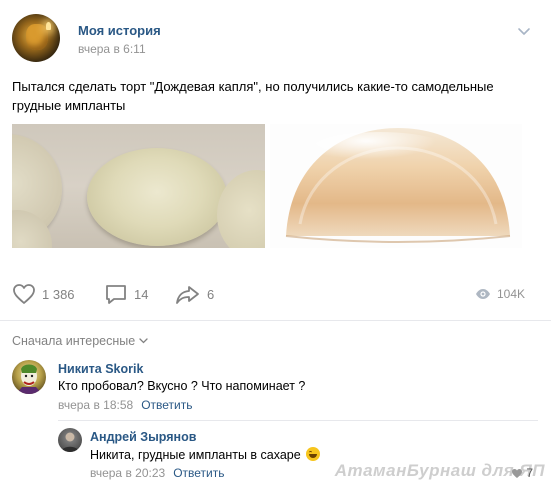  I want to click on like-count: 1 386, so click(58, 294).